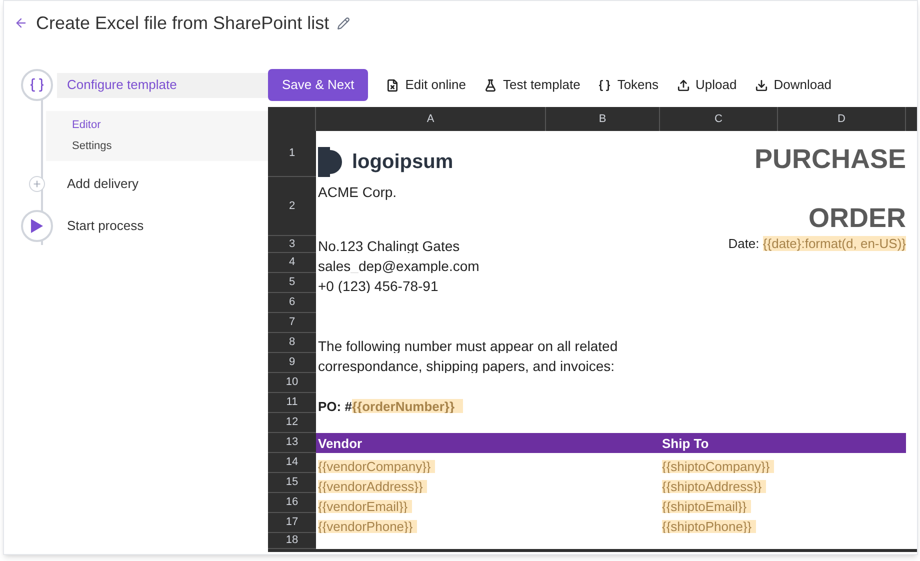 The height and width of the screenshot is (561, 920). What do you see at coordinates (685, 443) in the screenshot?
I see `column-heading: Ship To` at bounding box center [685, 443].